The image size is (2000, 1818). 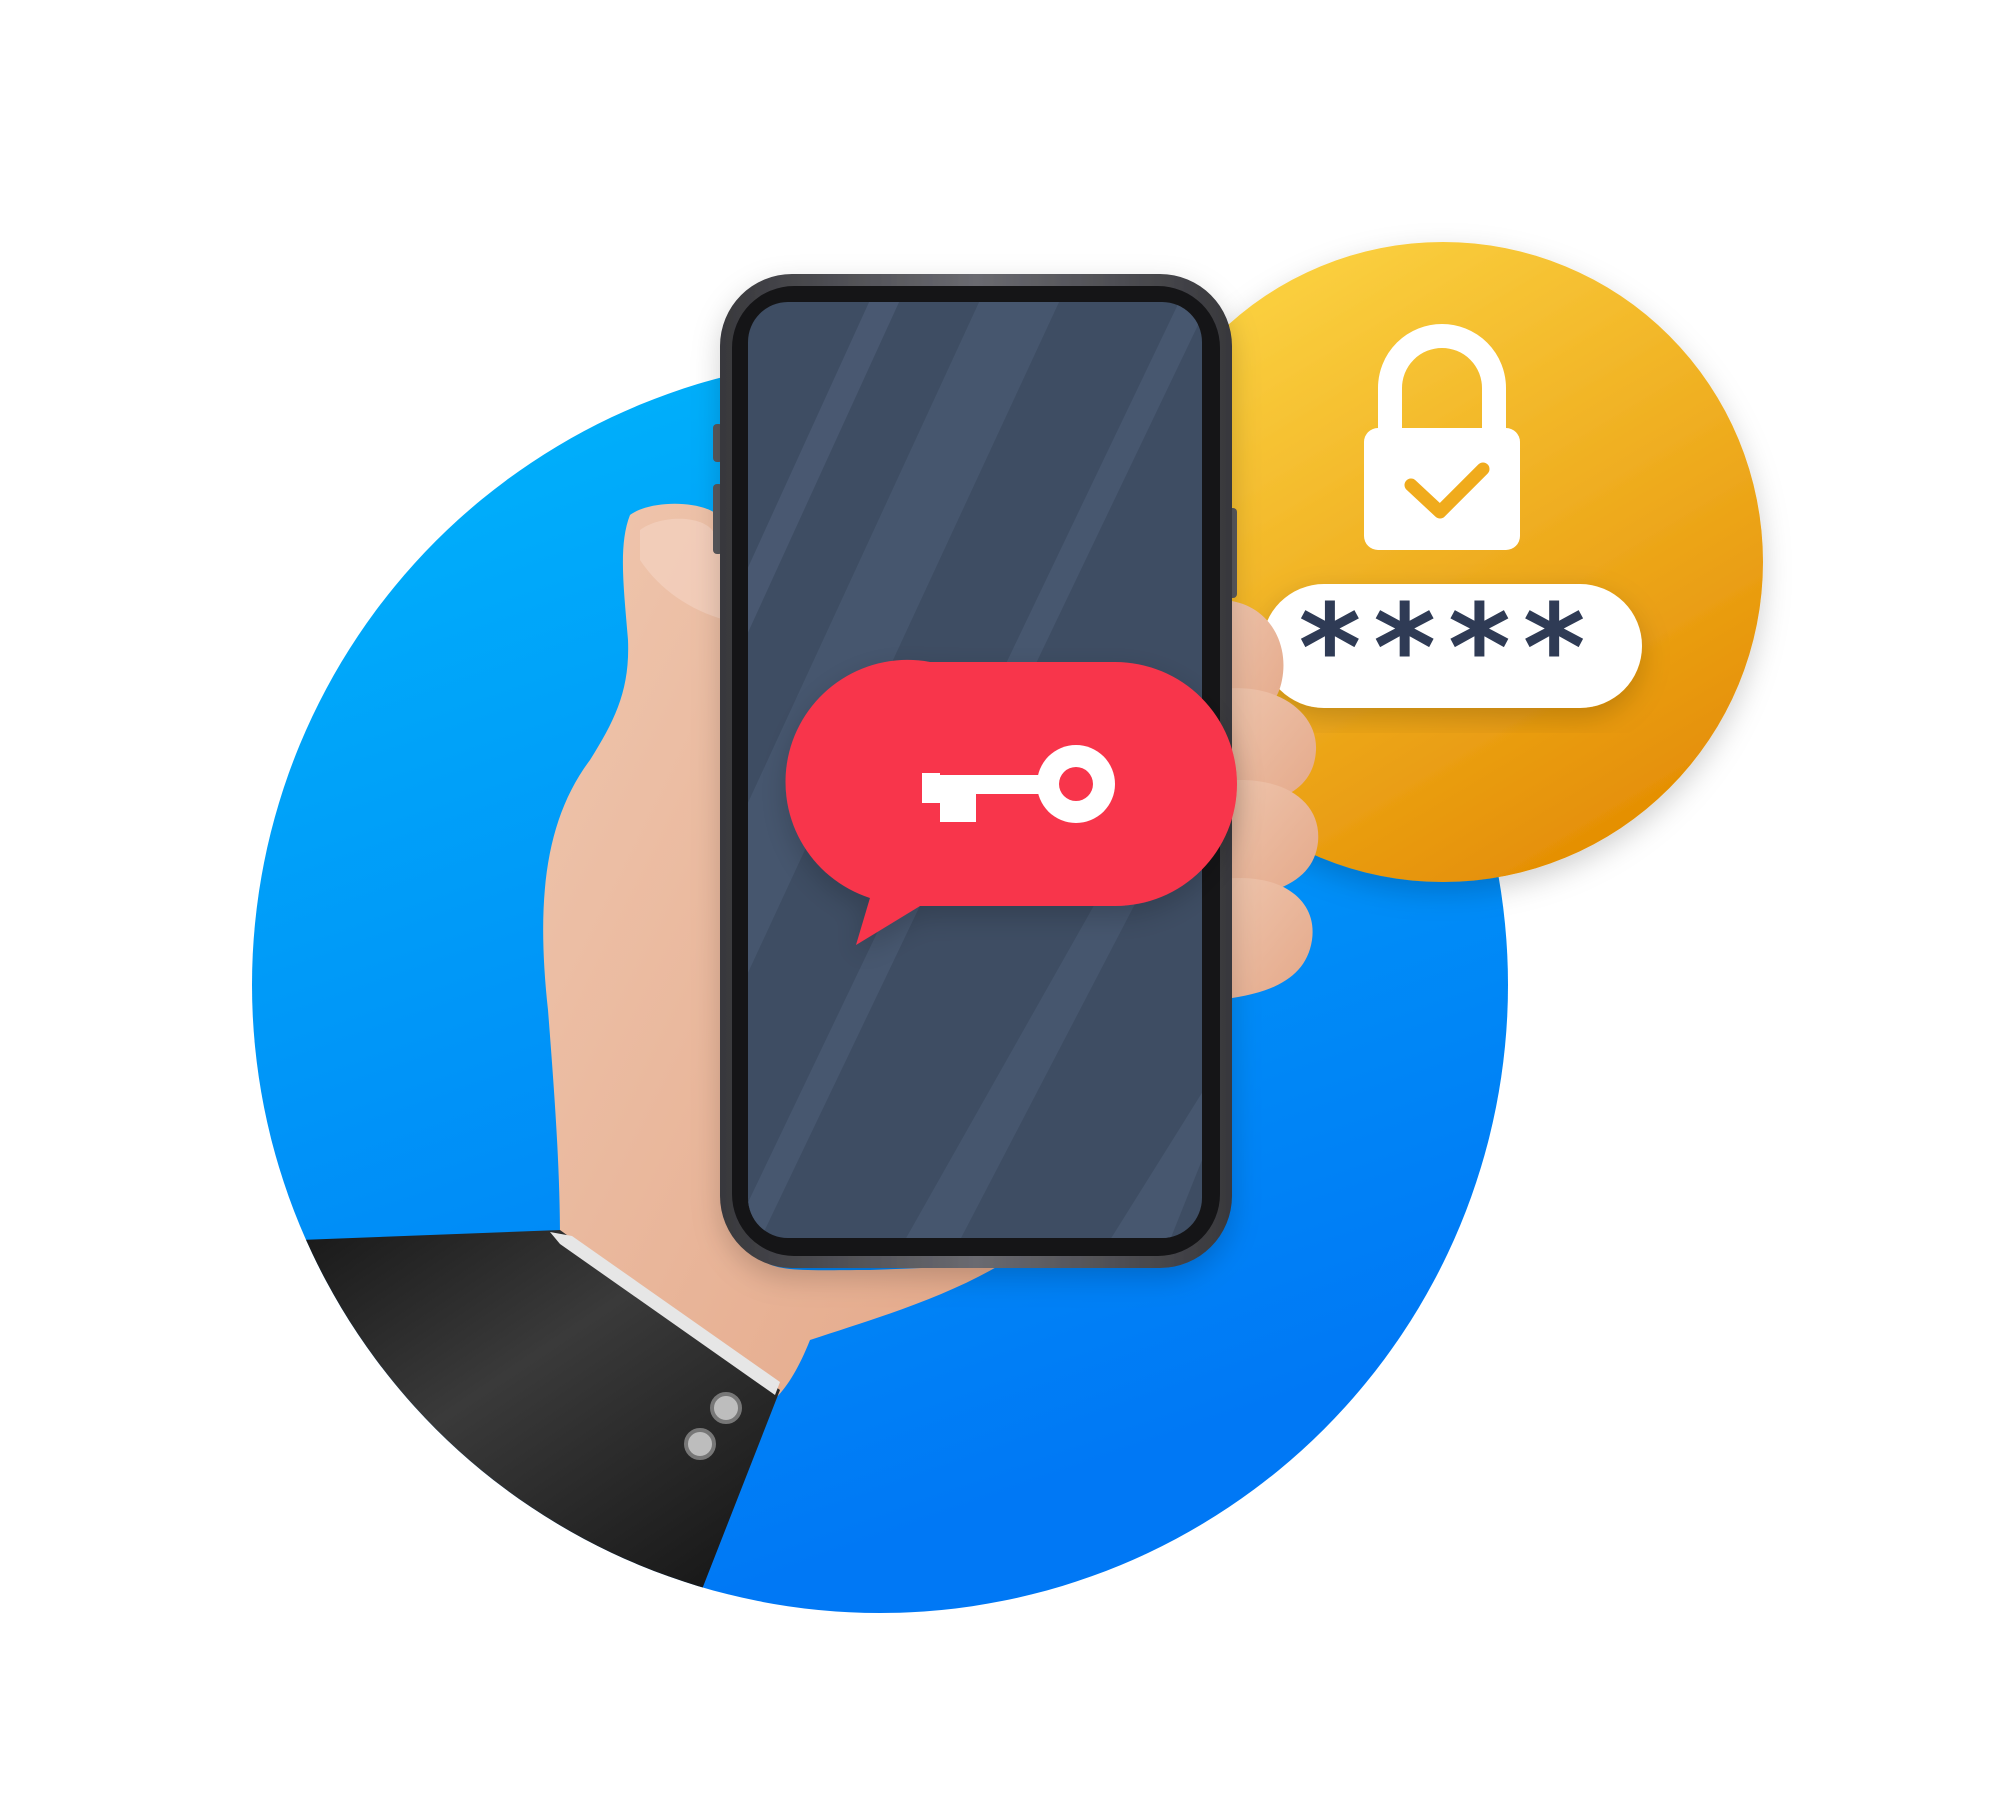 I want to click on pin-field: ****, so click(x=1452, y=649).